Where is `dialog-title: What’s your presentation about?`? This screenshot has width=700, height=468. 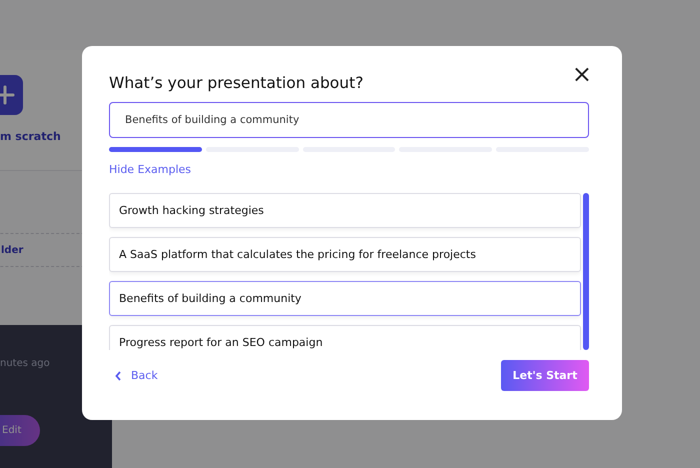 dialog-title: What’s your presentation about? is located at coordinates (236, 83).